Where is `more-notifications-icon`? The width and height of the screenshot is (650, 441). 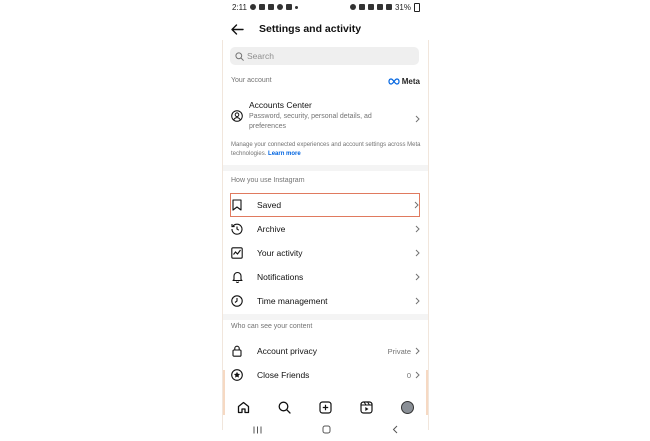 more-notifications-icon is located at coordinates (296, 7).